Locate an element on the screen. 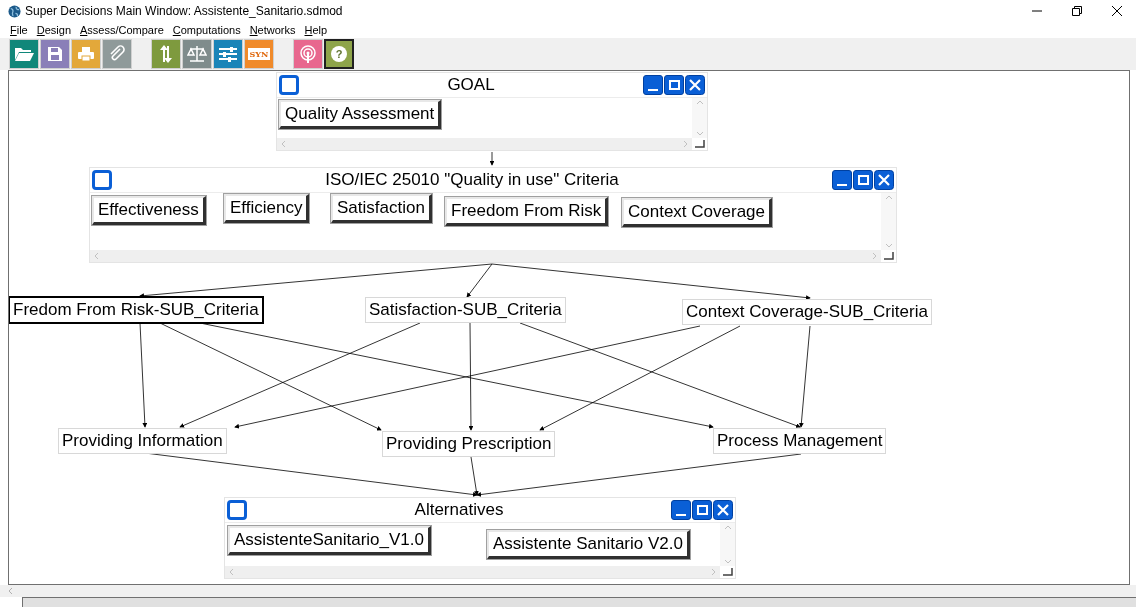  node-label: Process Management is located at coordinates (800, 441).